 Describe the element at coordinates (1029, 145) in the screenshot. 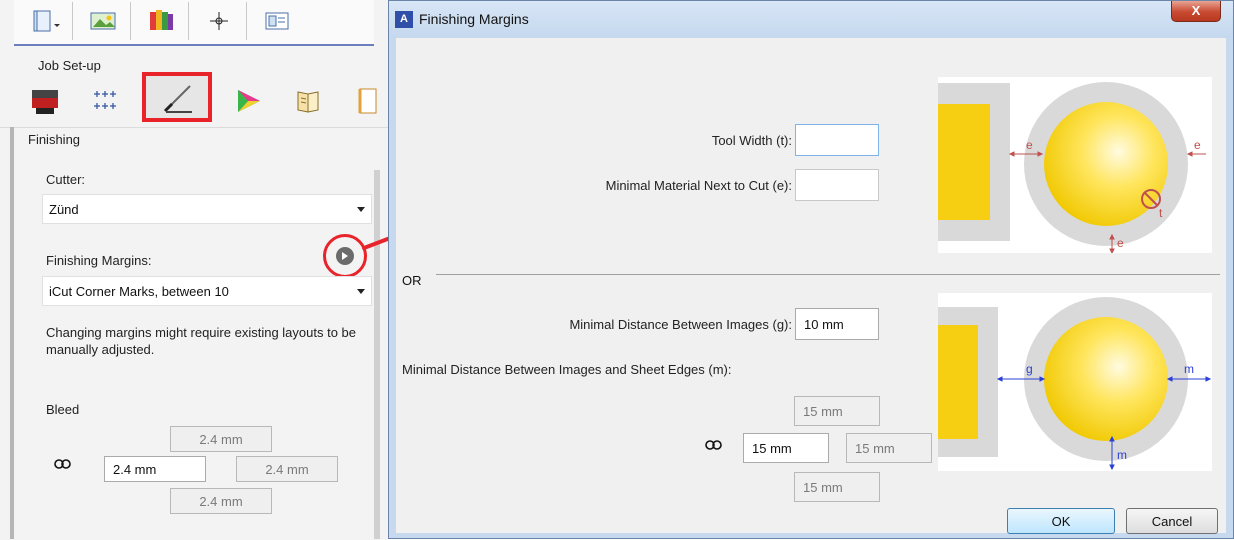

I see `diagram1-e-left: e` at that location.